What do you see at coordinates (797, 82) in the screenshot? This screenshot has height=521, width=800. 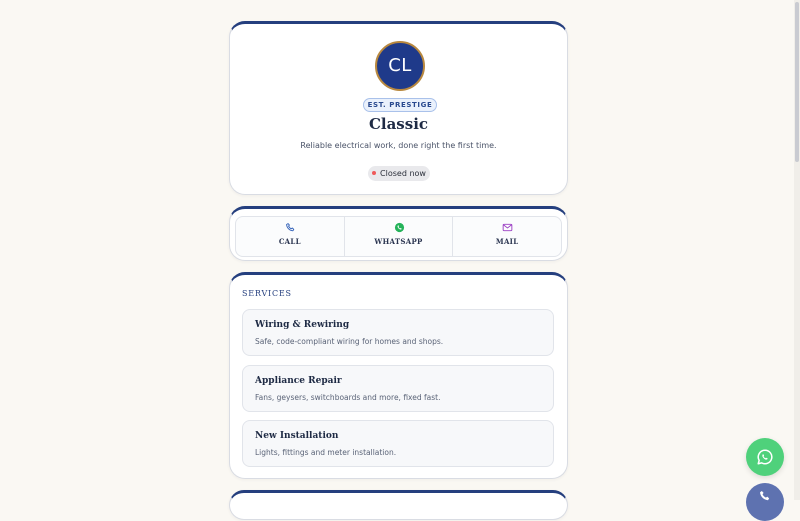 I see `scrollbar-thumb` at bounding box center [797, 82].